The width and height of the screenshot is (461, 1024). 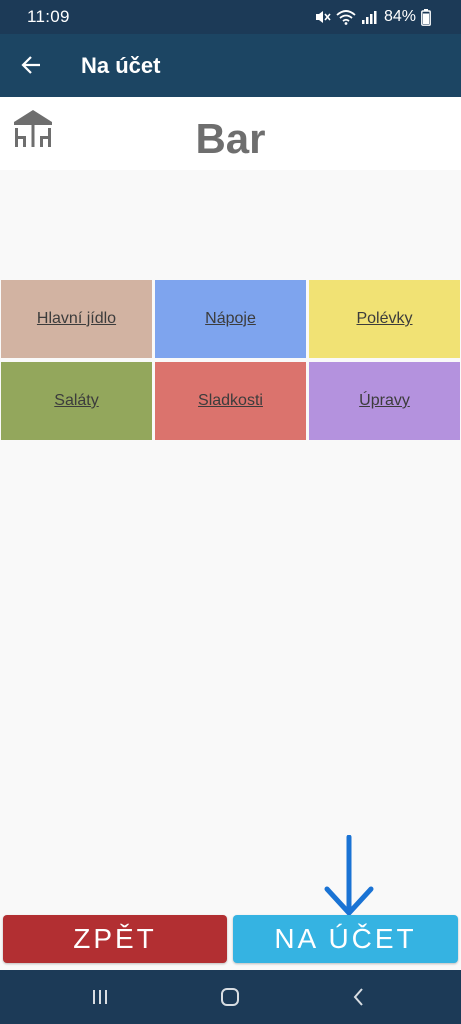 I want to click on home-button, so click(x=230, y=997).